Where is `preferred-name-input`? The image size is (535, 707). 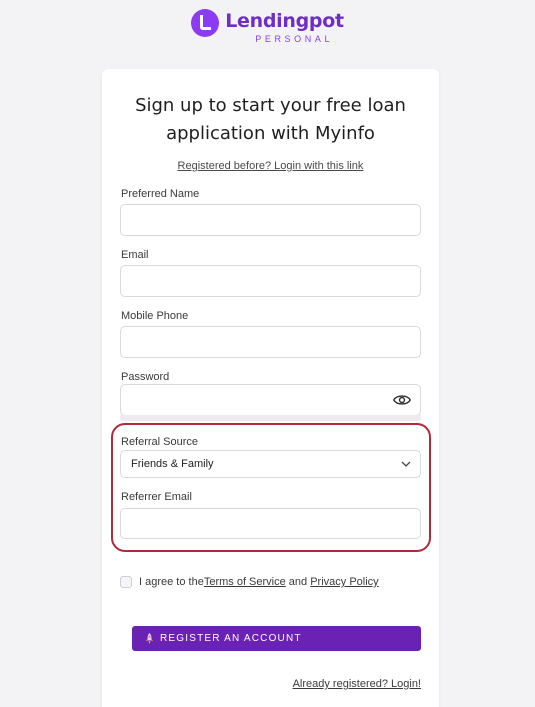 preferred-name-input is located at coordinates (270, 220).